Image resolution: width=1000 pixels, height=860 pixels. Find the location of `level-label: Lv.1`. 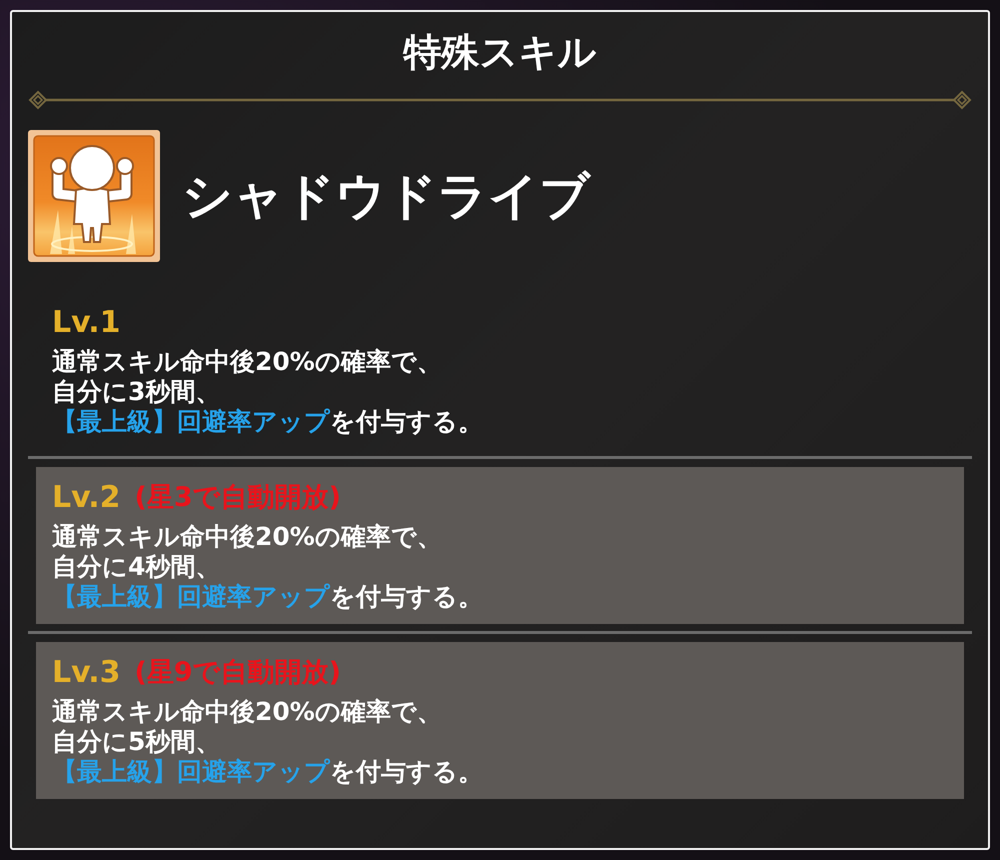

level-label: Lv.1 is located at coordinates (86, 323).